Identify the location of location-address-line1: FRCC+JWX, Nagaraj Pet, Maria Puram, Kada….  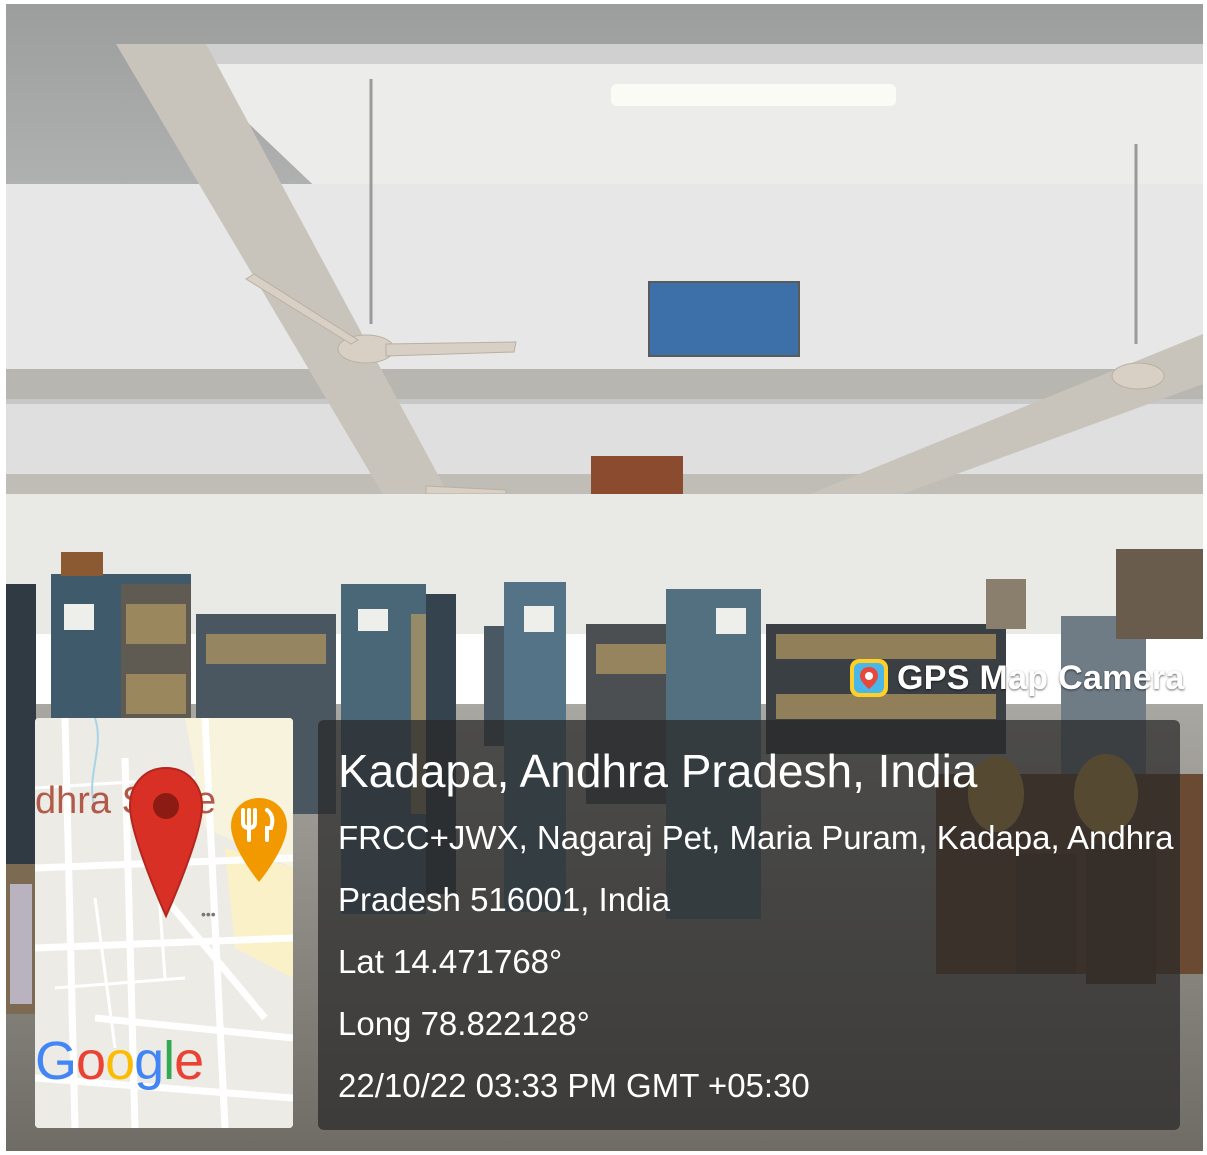
(756, 837).